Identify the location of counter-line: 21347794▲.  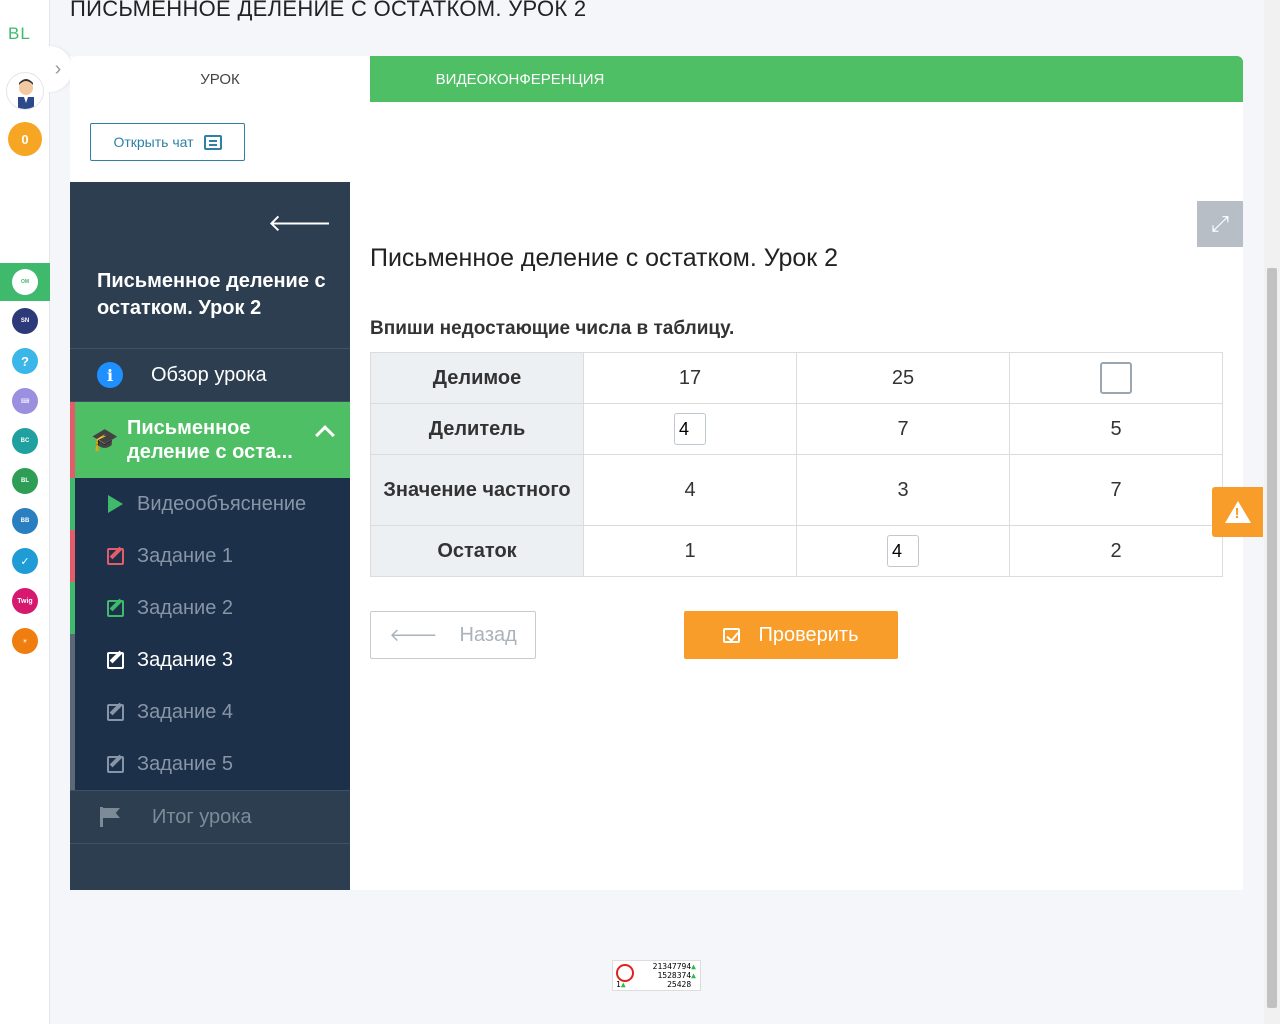
(674, 966).